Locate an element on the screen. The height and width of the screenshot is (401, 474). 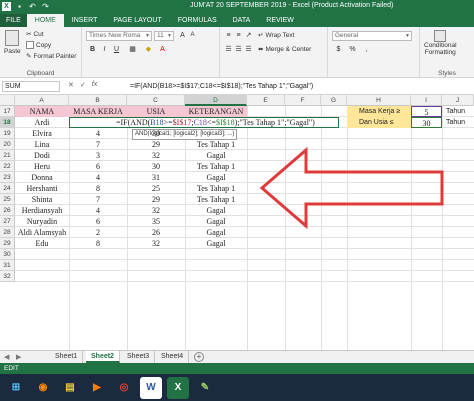
column-header-i: I is located at coordinates (426, 100).